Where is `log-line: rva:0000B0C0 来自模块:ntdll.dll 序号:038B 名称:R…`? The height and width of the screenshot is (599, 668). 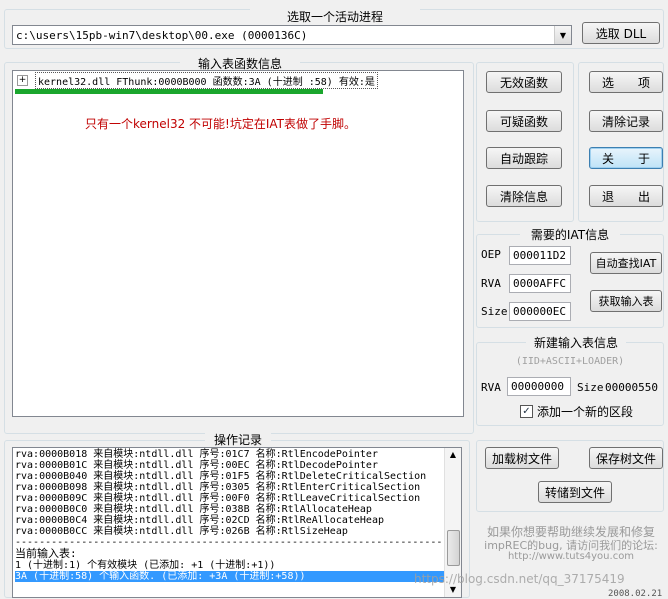
log-line: rva:0000B0C0 来自模块:ntdll.dll 序号:038B 名称:R… is located at coordinates (193, 509).